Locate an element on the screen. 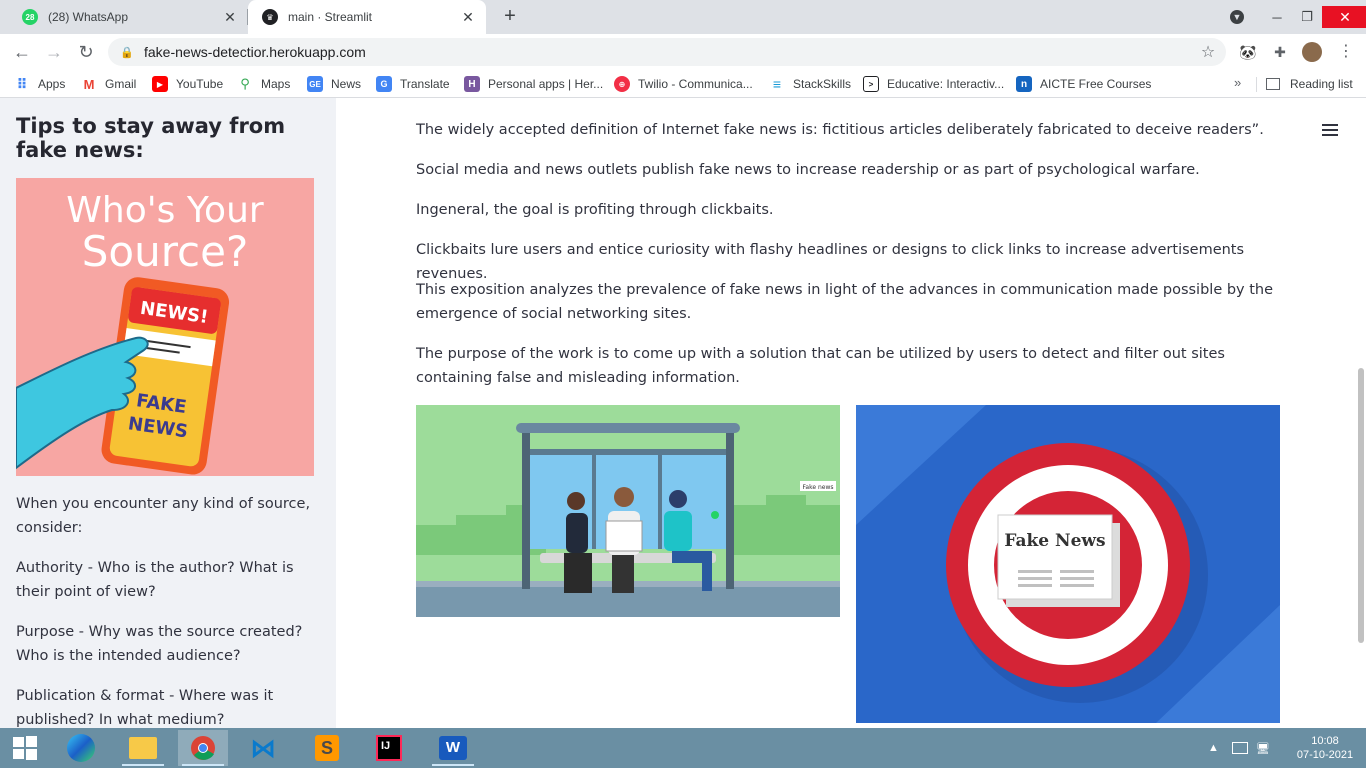 The width and height of the screenshot is (1366, 768). apps-grid-icon: ⠿ is located at coordinates (22, 83).